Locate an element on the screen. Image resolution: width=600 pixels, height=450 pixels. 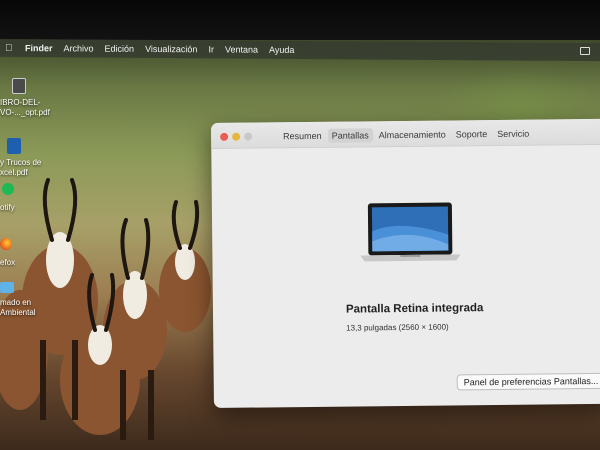
tab-resumen: Resumen is located at coordinates (302, 136).